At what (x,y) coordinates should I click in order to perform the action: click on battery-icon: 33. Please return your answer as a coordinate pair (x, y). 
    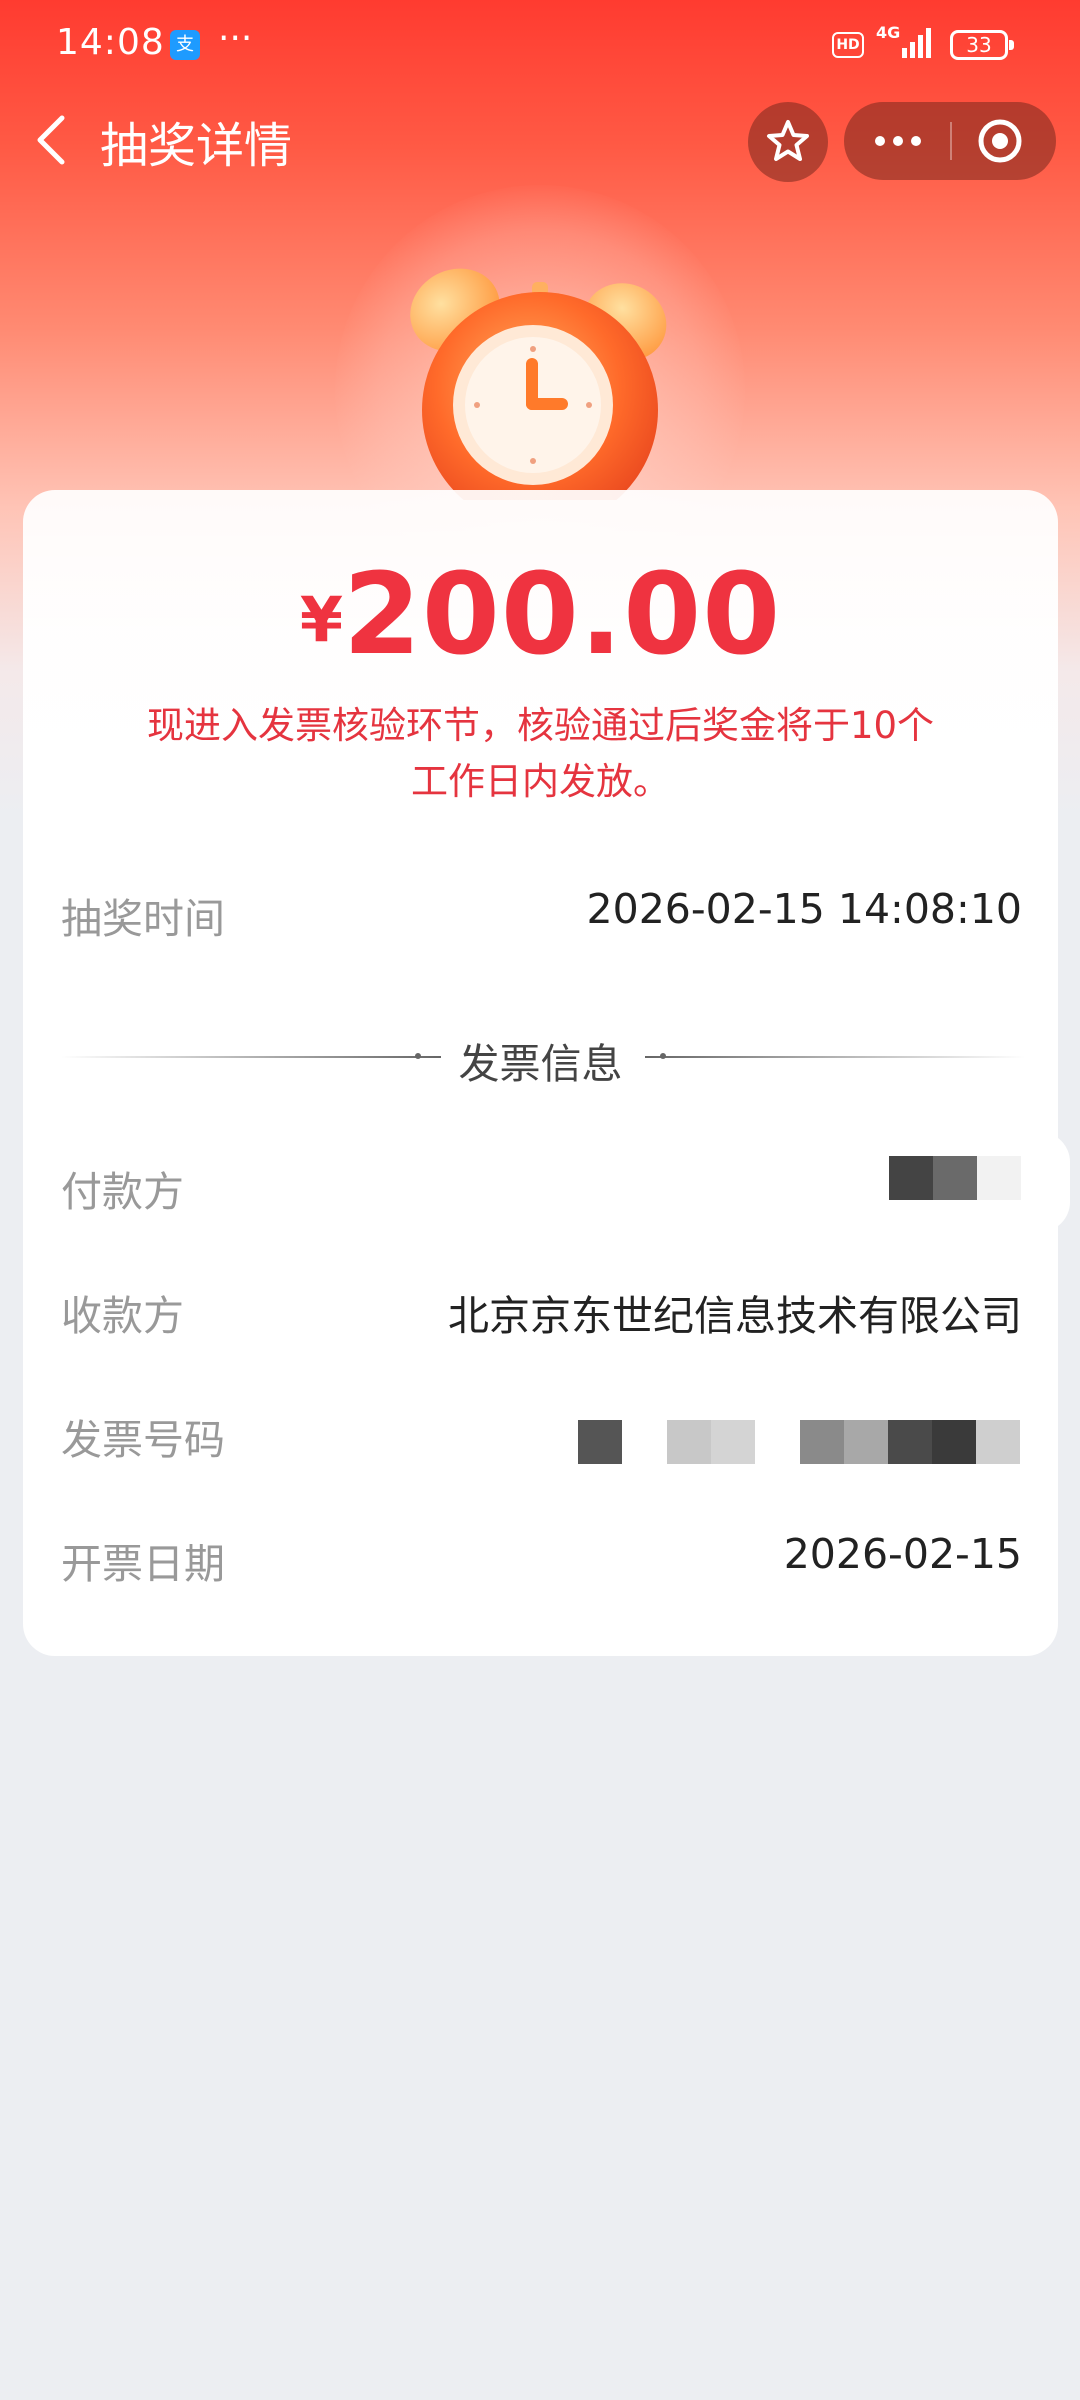
    Looking at the image, I should click on (982, 45).